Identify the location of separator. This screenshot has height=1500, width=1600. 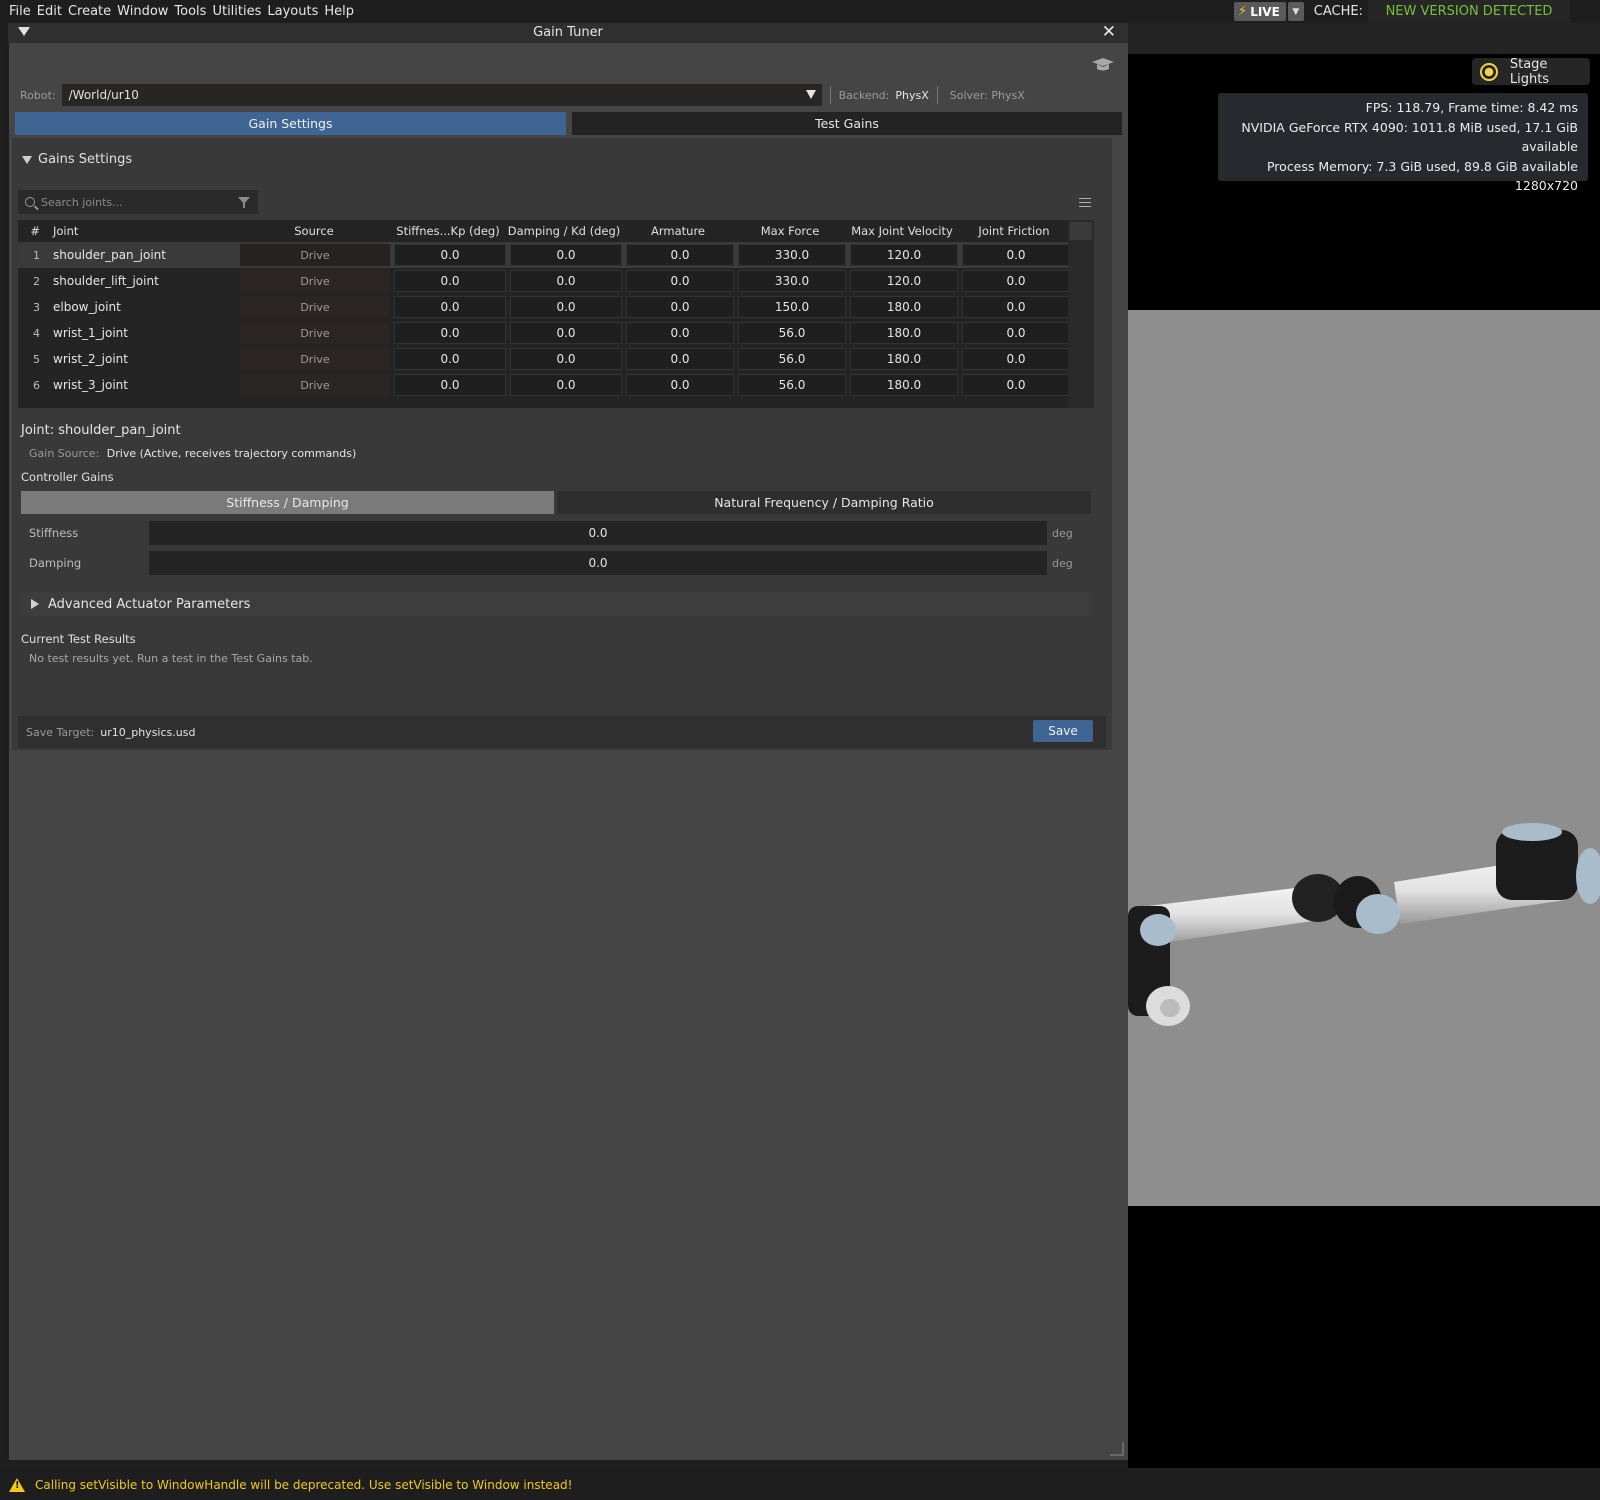
(937, 95).